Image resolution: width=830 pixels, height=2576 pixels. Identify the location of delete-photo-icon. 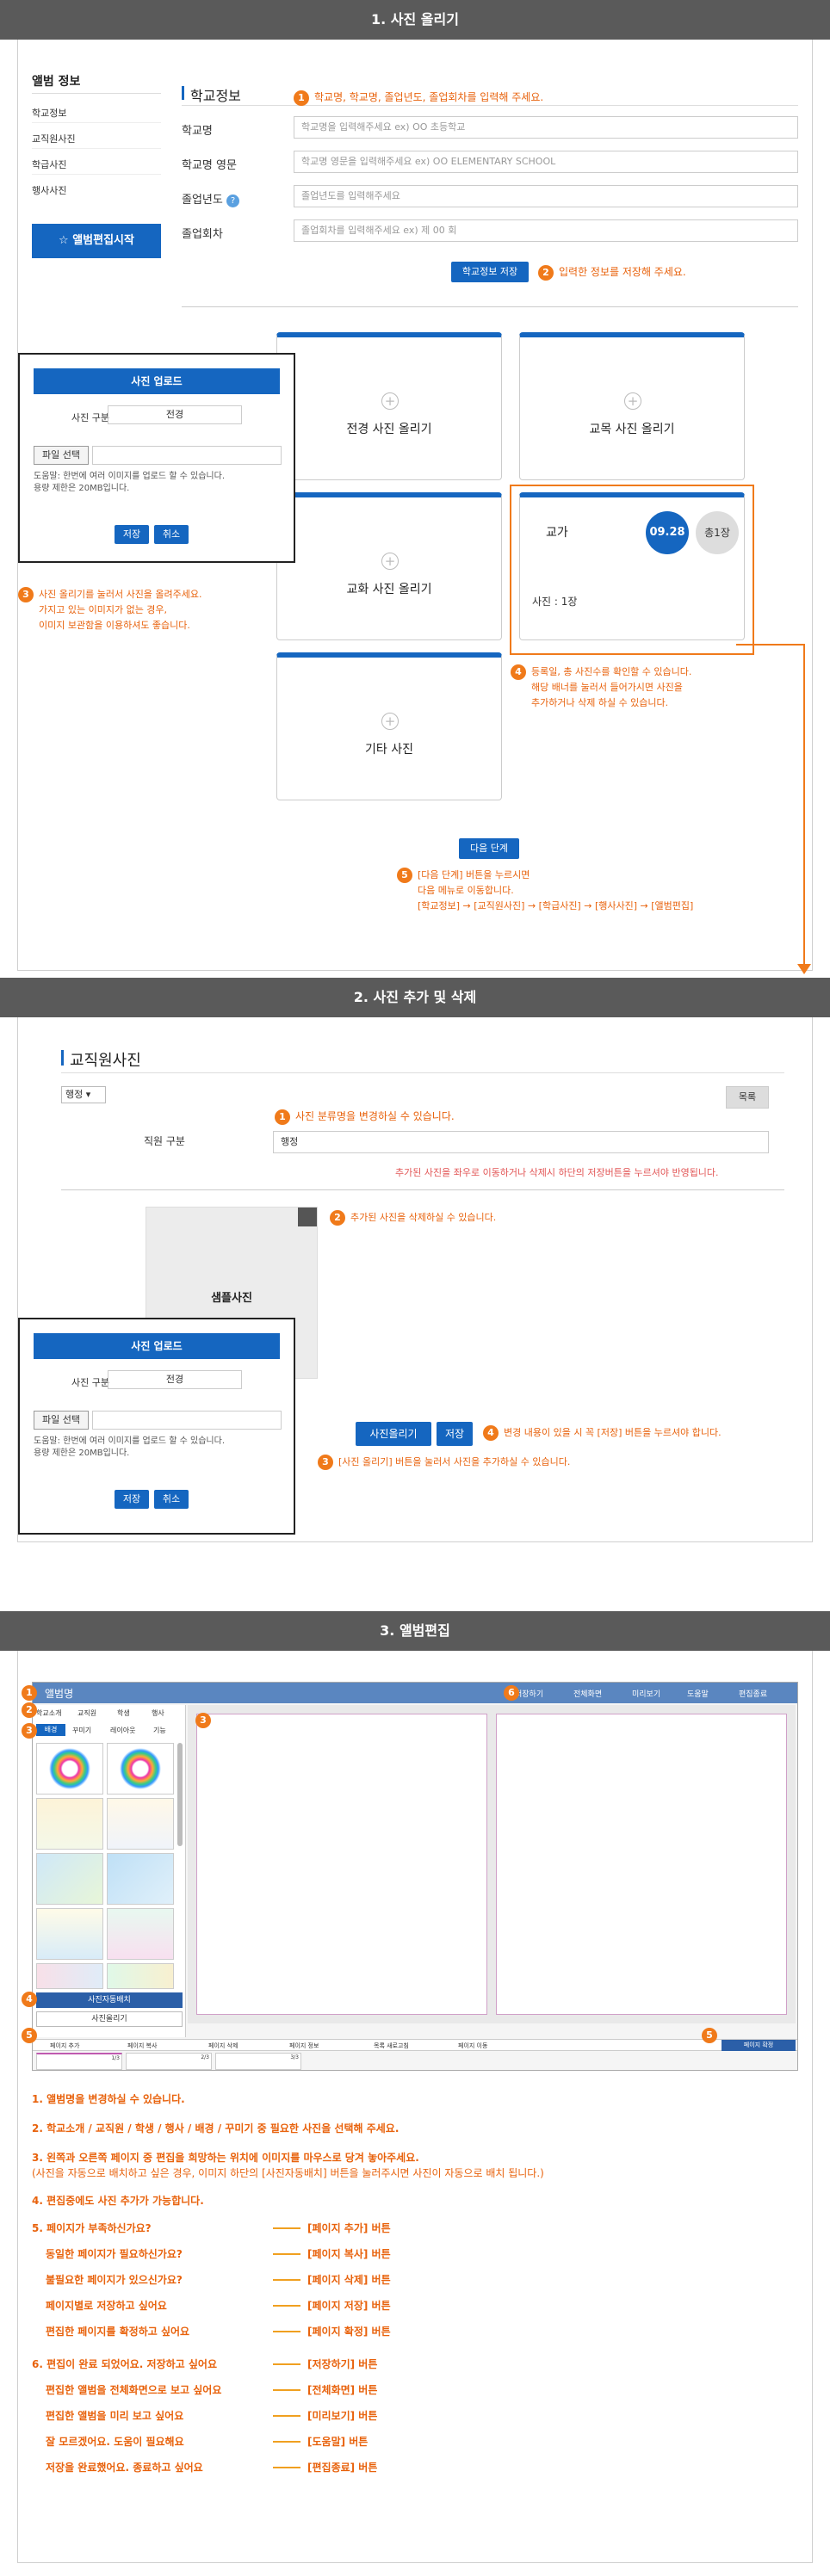
(307, 1217).